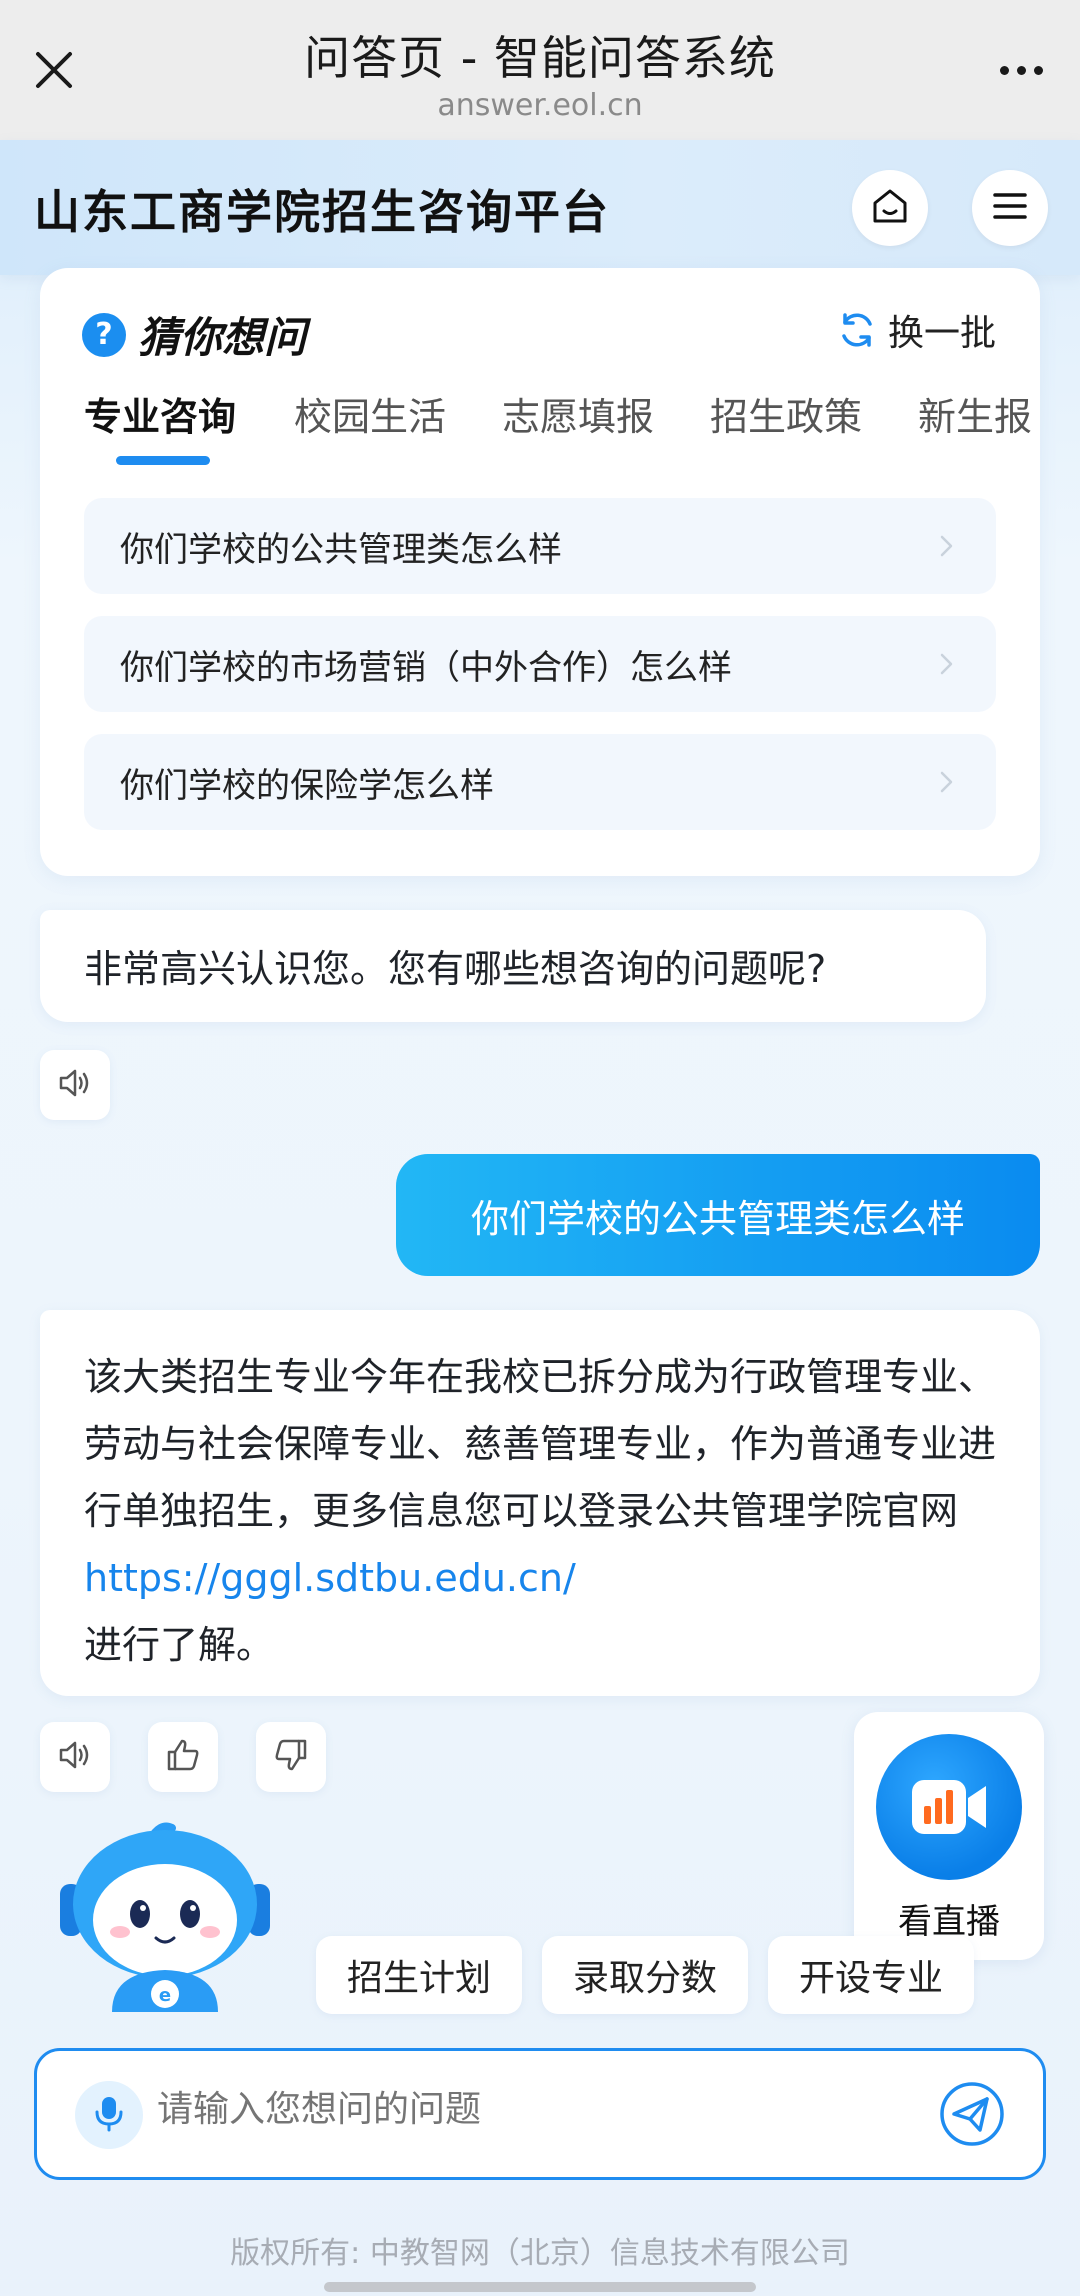  What do you see at coordinates (419, 1975) in the screenshot?
I see `quick-chip-enrollment-plan: 招生计划` at bounding box center [419, 1975].